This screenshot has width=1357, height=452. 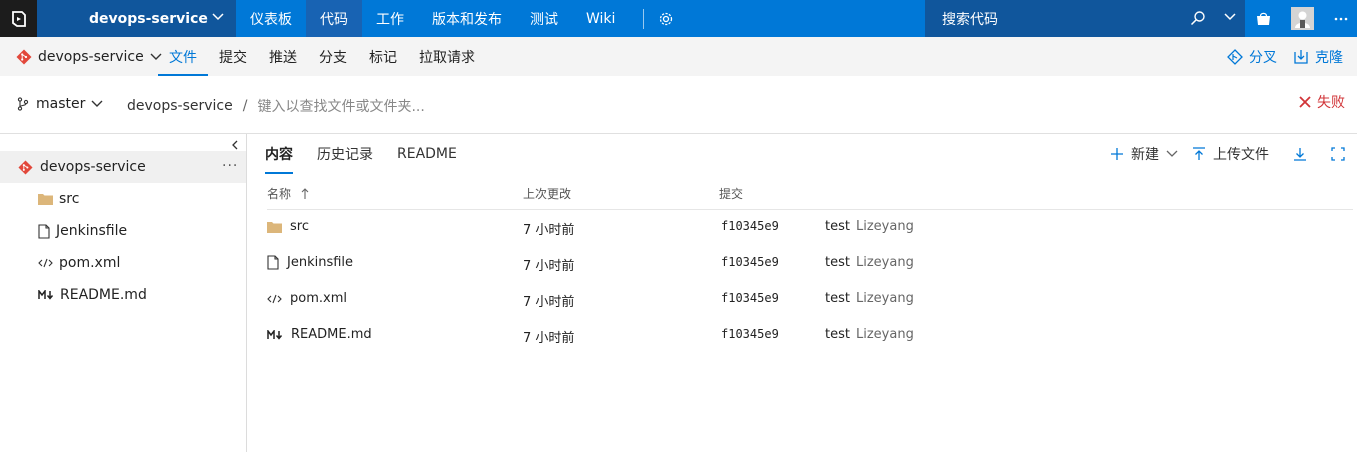 I want to click on column-header-commit: 提交, so click(x=731, y=193).